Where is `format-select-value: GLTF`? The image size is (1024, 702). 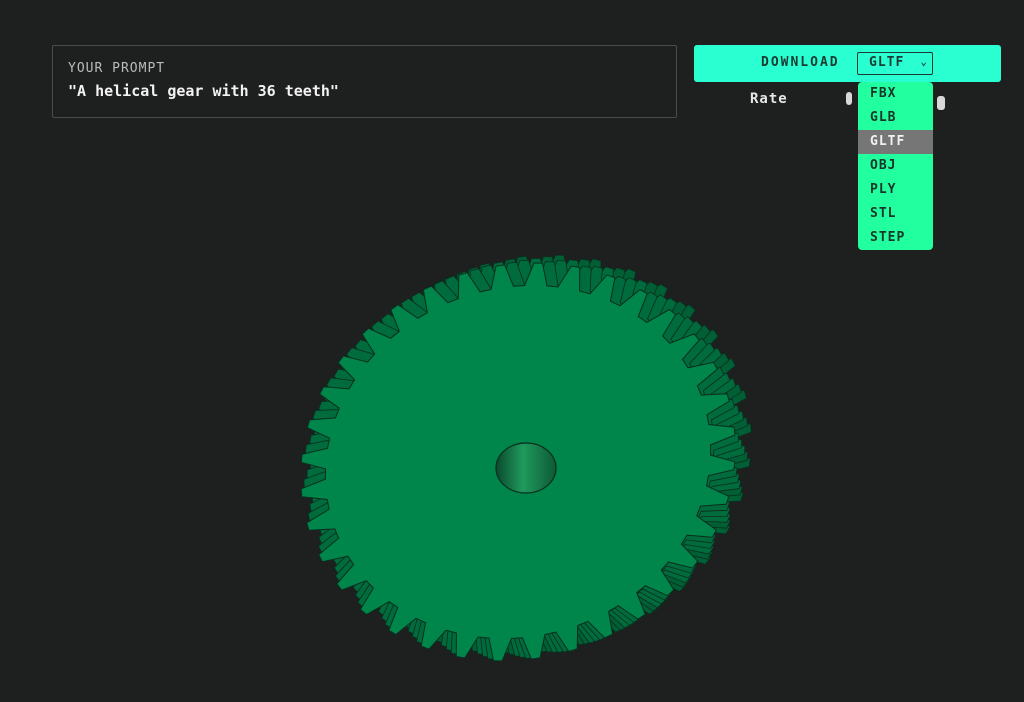 format-select-value: GLTF is located at coordinates (887, 62).